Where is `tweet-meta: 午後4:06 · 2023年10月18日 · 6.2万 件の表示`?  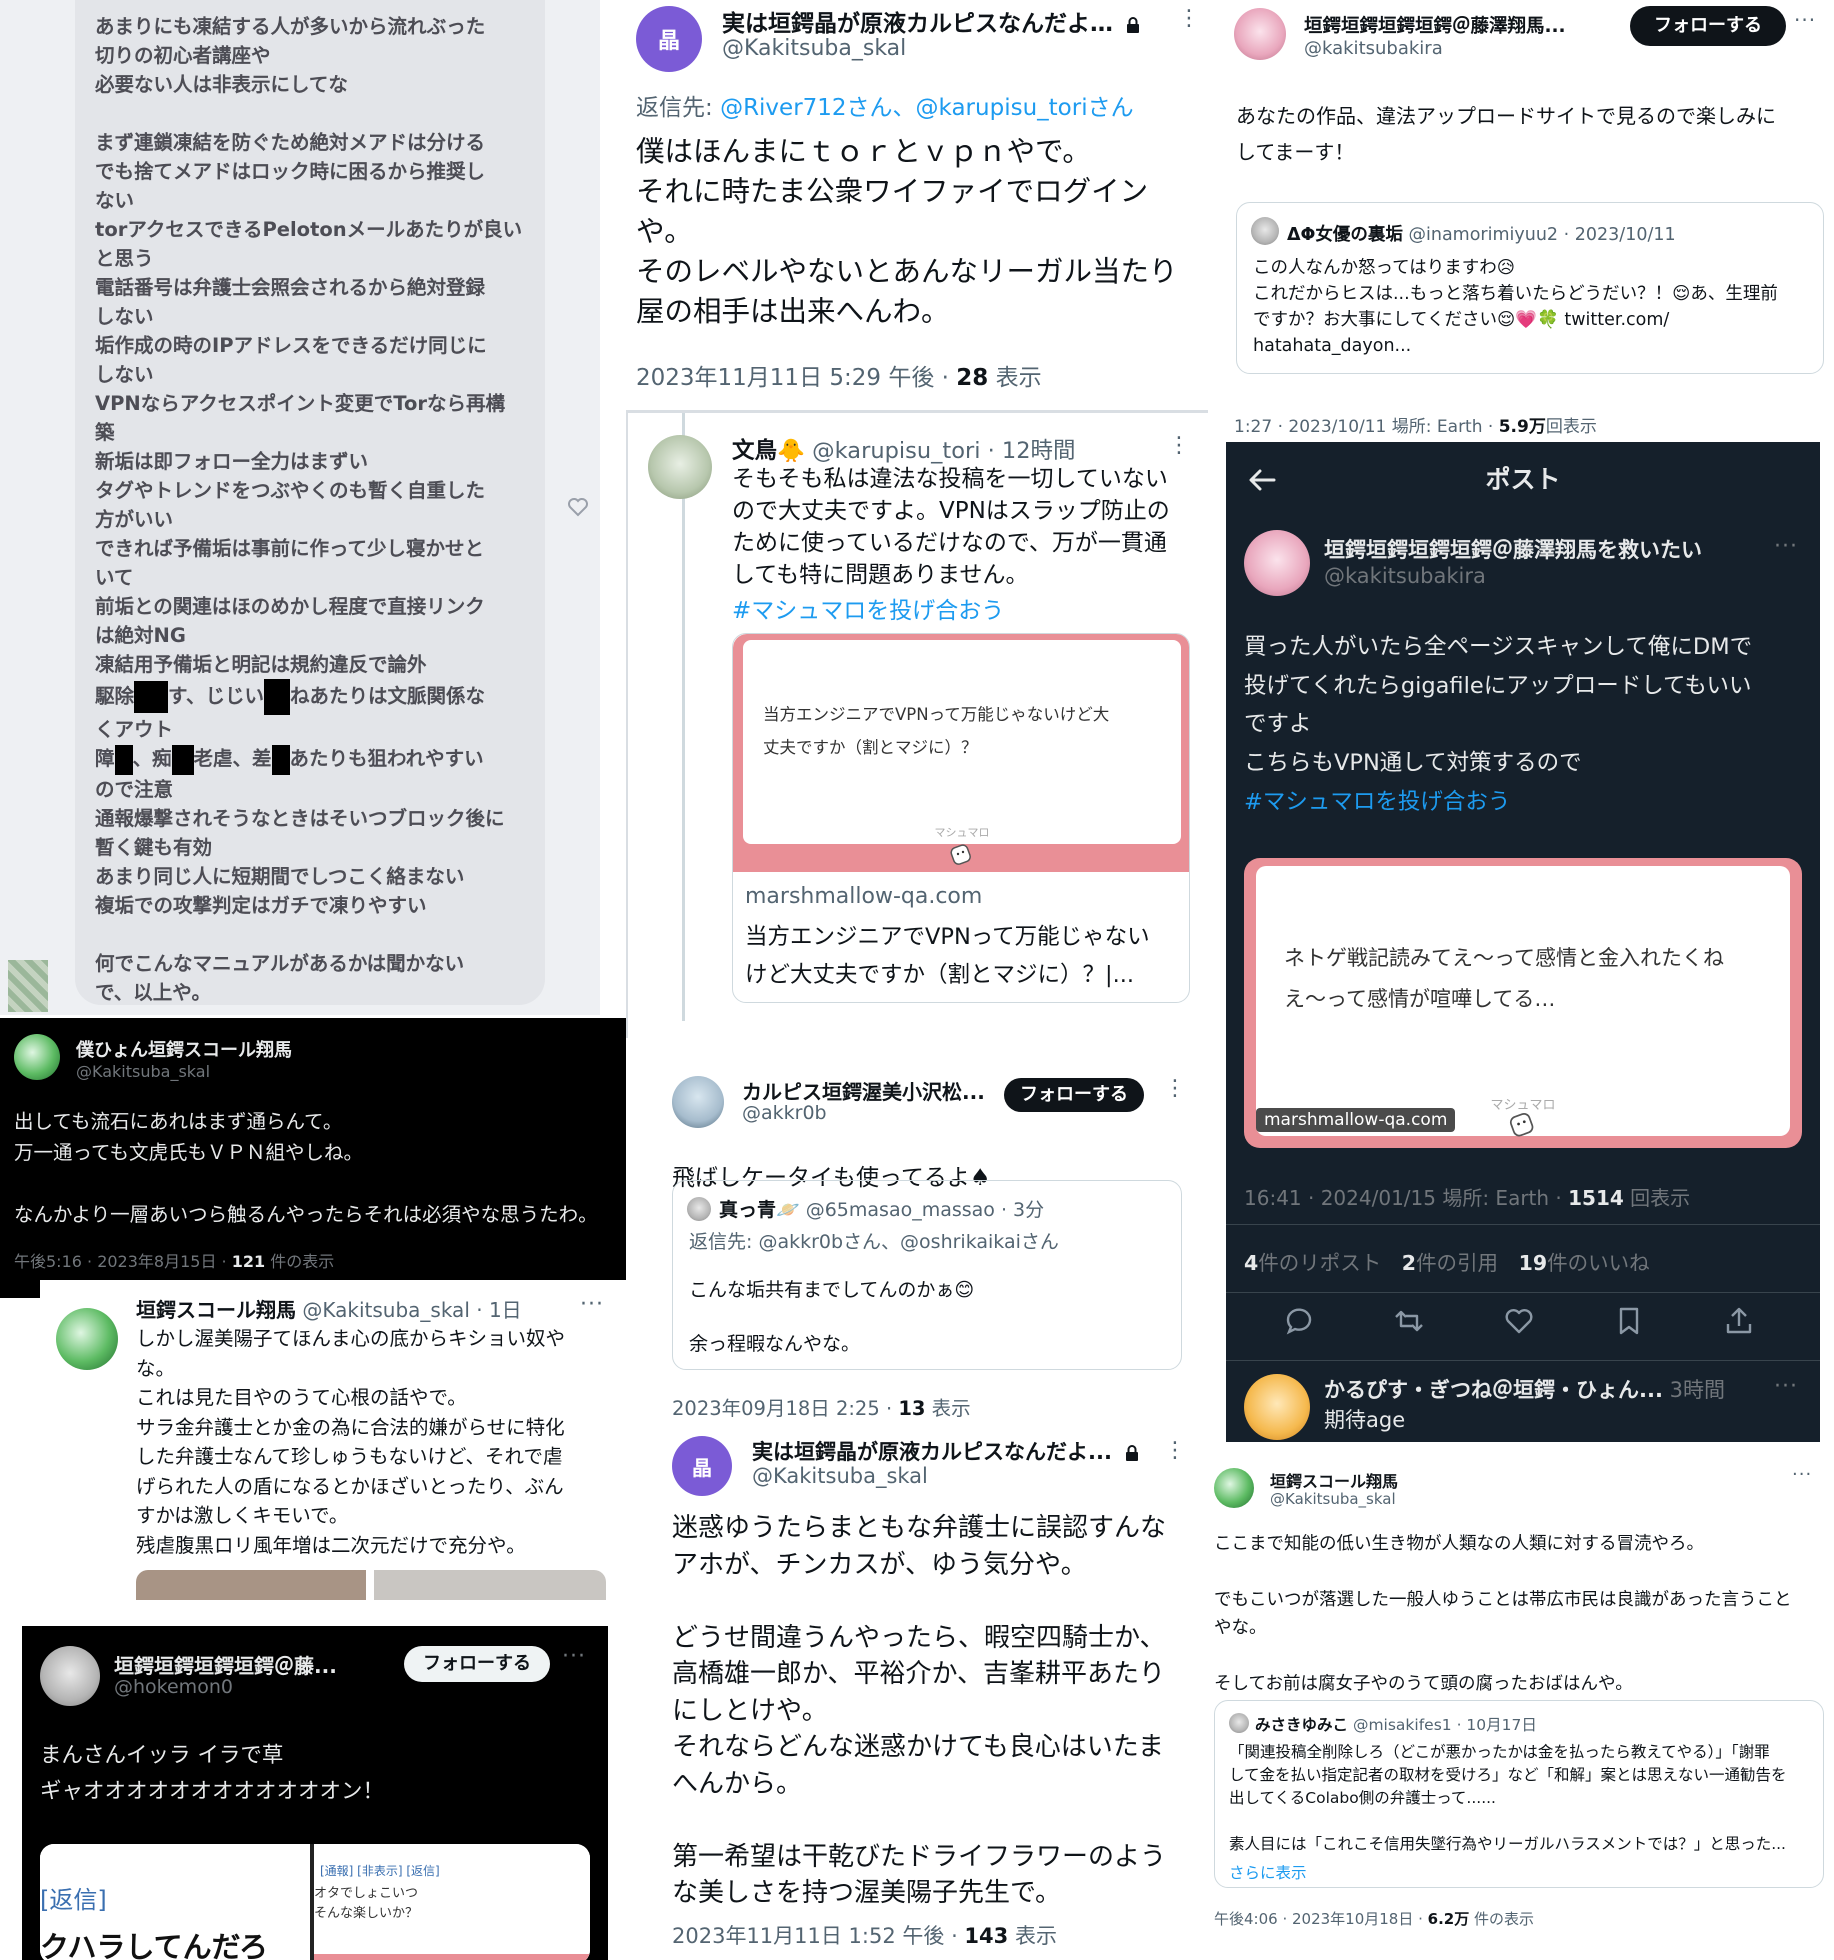
tweet-meta: 午後4:06 · 2023年10月18日 · 6.2万 件の表示 is located at coordinates (1374, 1919).